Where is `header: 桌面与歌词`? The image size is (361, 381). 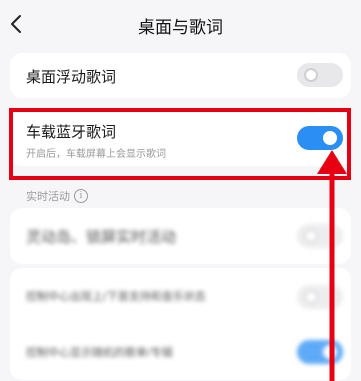 header: 桌面与歌词 is located at coordinates (180, 26).